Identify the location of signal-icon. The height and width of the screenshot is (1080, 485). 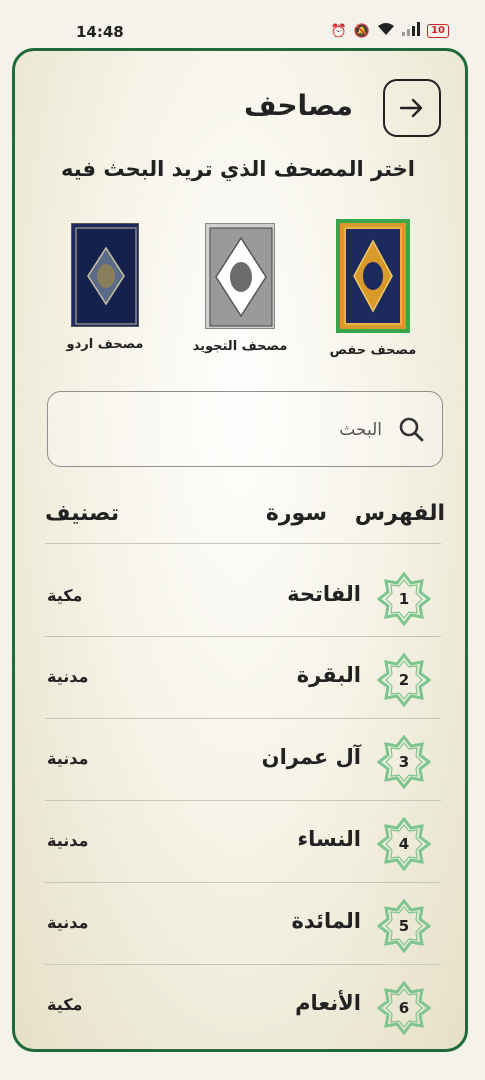
(411, 31).